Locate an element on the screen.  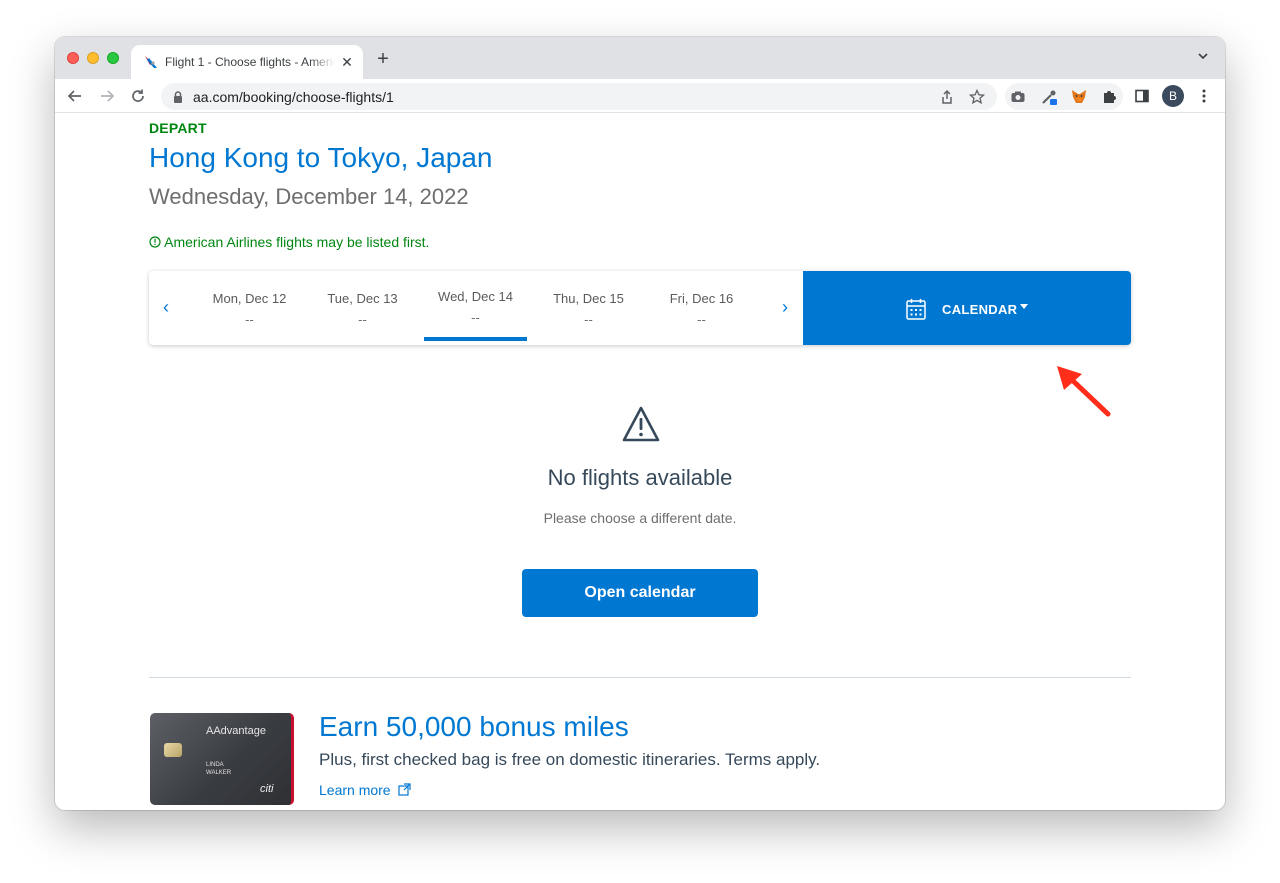
selected-date-indicator is located at coordinates (475, 339).